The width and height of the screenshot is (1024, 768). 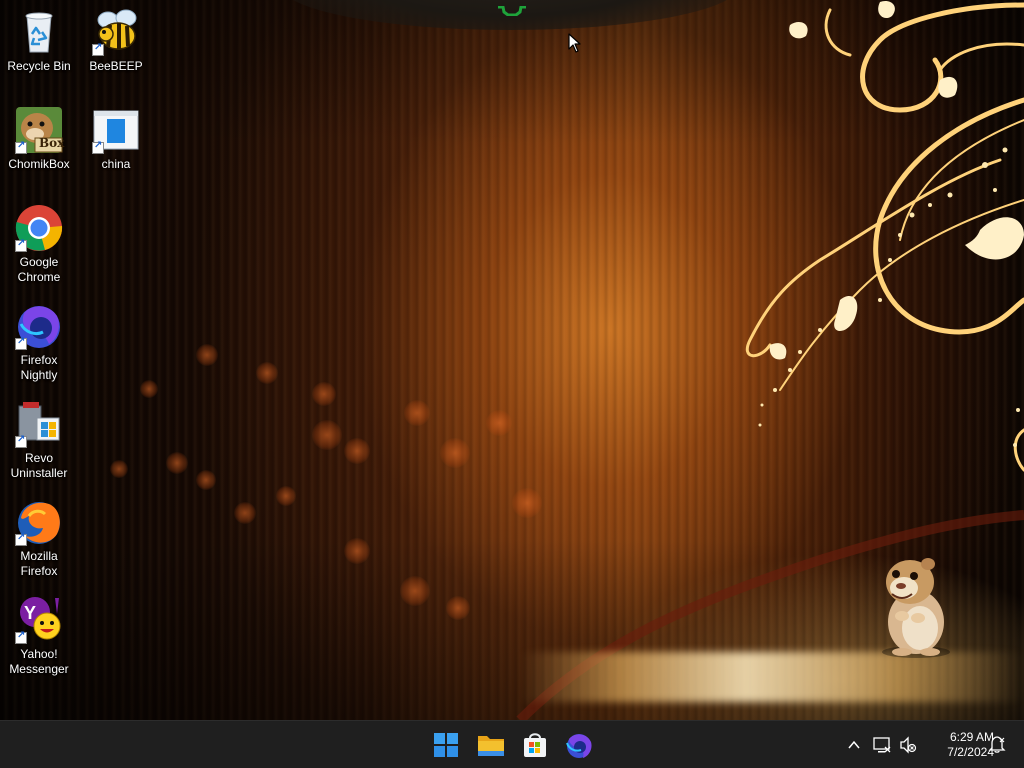 I want to click on chrome-icon, so click(x=39, y=228).